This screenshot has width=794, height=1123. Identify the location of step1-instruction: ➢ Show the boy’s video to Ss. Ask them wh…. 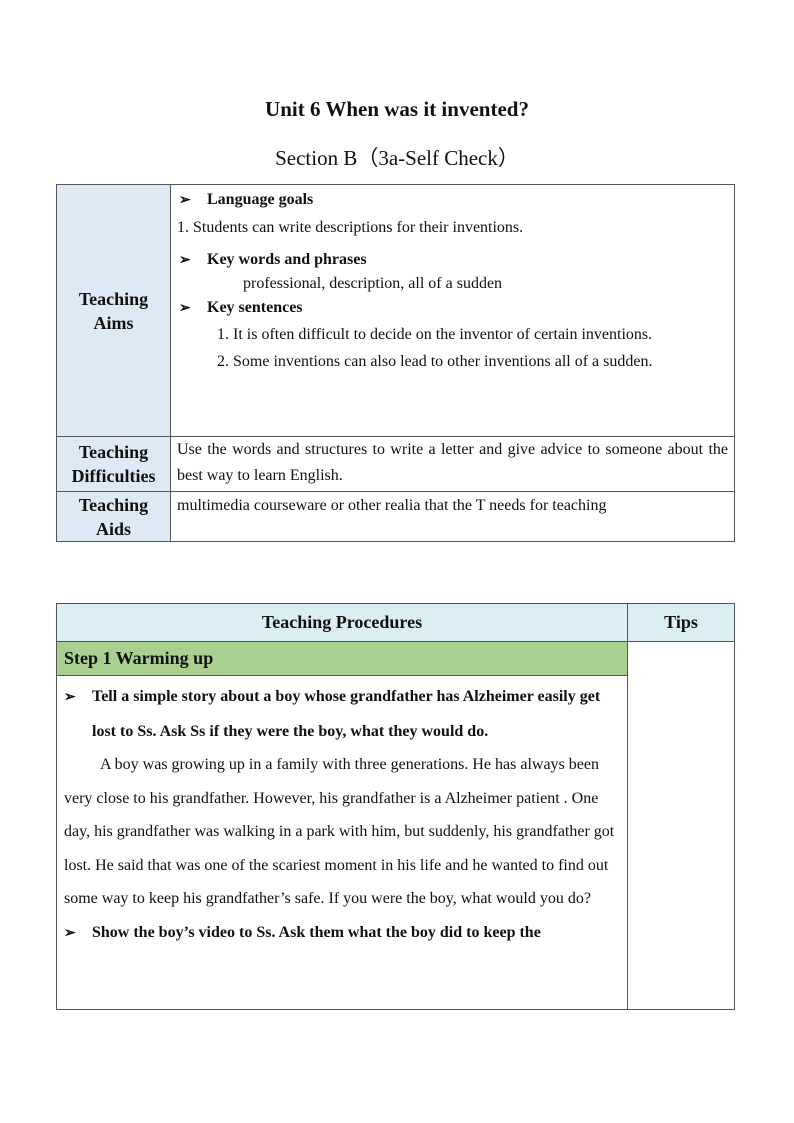
(342, 933).